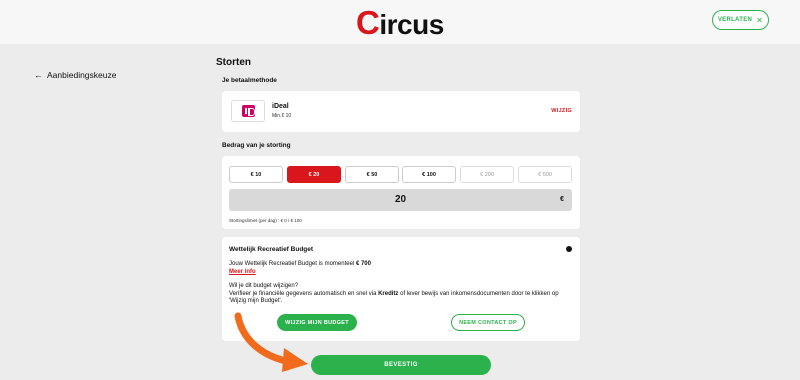  What do you see at coordinates (233, 62) in the screenshot?
I see `page-title: Storten` at bounding box center [233, 62].